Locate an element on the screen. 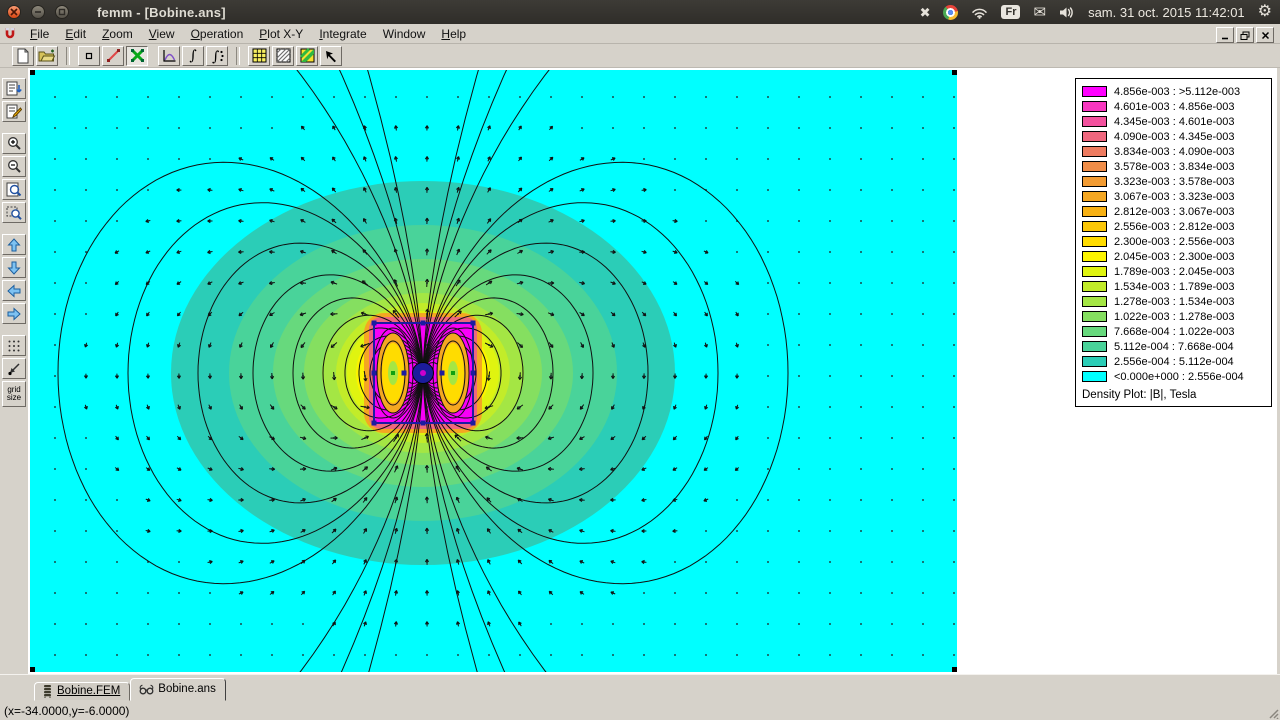 This screenshot has width=1280, height=720. toolbar-top: ∫ ∫ is located at coordinates (640, 56).